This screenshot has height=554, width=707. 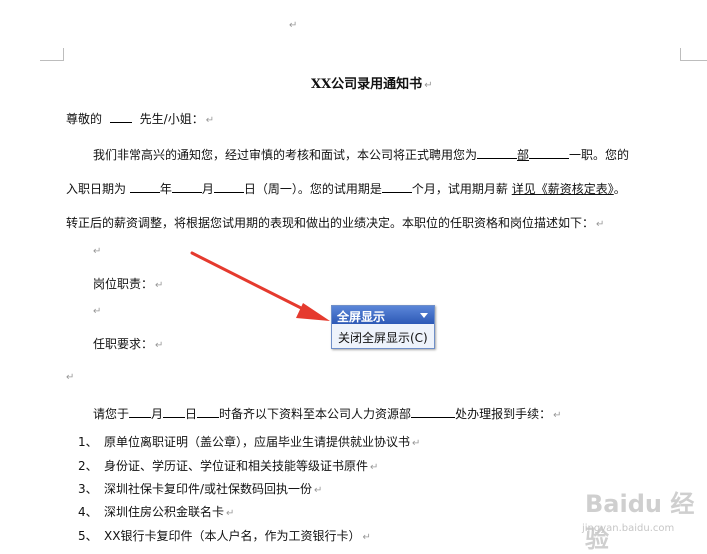 I want to click on duties-line: 岗位职责： ↵, so click(x=128, y=283).